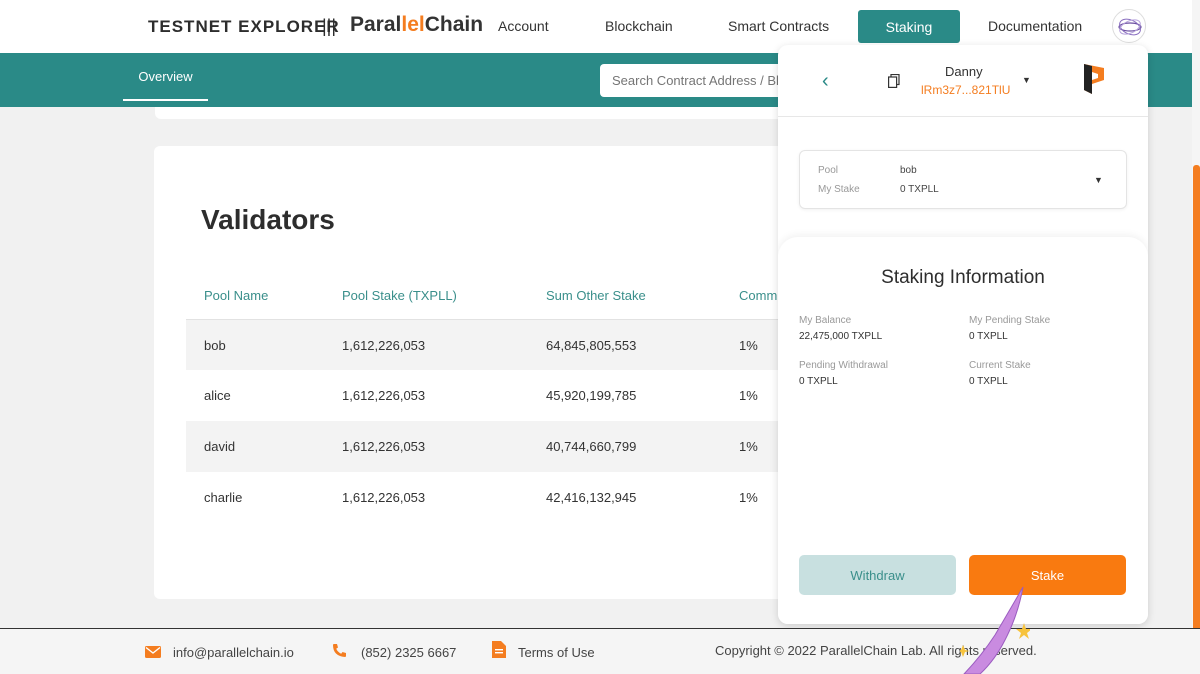 The width and height of the screenshot is (1200, 674). I want to click on footer-terms-link: Terms of Use, so click(556, 652).